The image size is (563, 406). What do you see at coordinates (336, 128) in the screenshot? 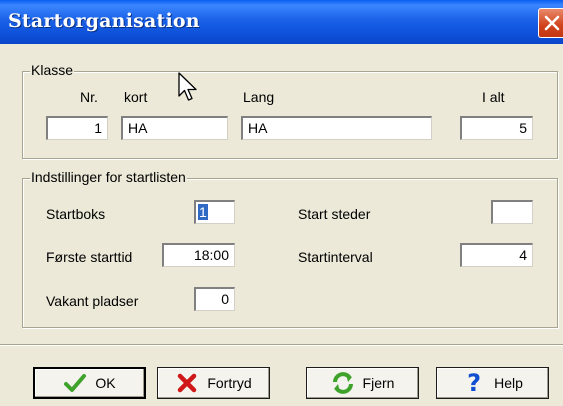
I see `lang-field: HA` at bounding box center [336, 128].